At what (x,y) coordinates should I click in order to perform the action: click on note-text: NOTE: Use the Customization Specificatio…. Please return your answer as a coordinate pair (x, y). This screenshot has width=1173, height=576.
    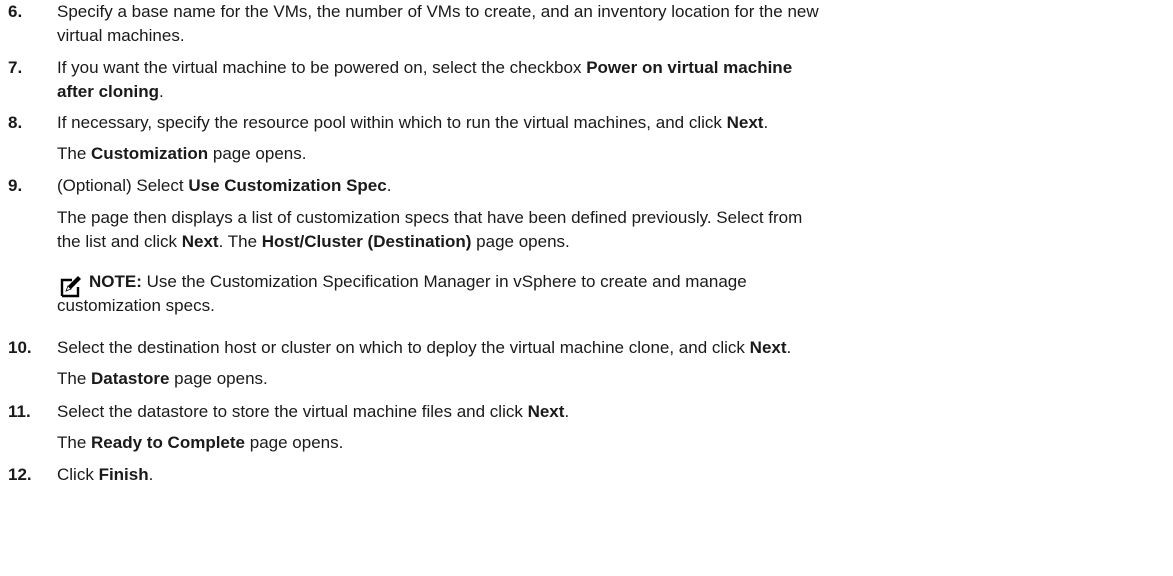
    Looking at the image, I should click on (619, 282).